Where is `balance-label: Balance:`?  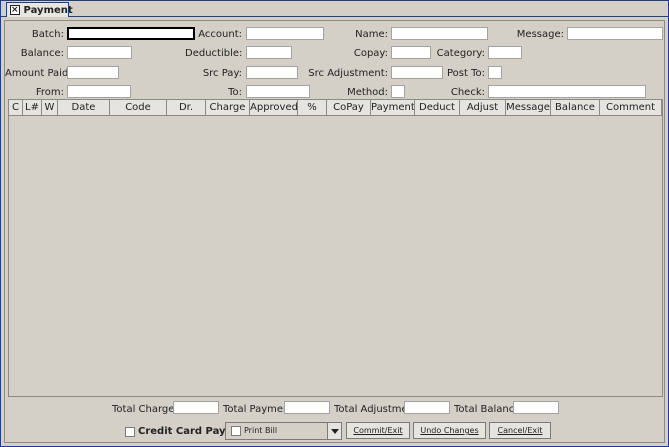 balance-label: Balance: is located at coordinates (42, 53).